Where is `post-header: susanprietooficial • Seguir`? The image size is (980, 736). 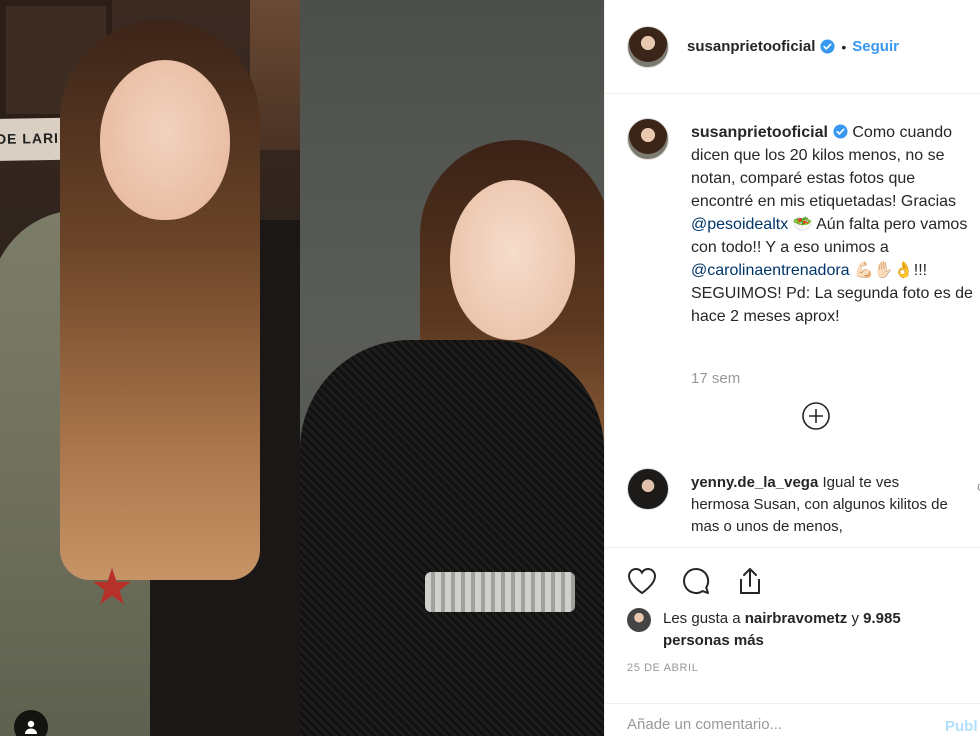 post-header: susanprietooficial • Seguir is located at coordinates (792, 47).